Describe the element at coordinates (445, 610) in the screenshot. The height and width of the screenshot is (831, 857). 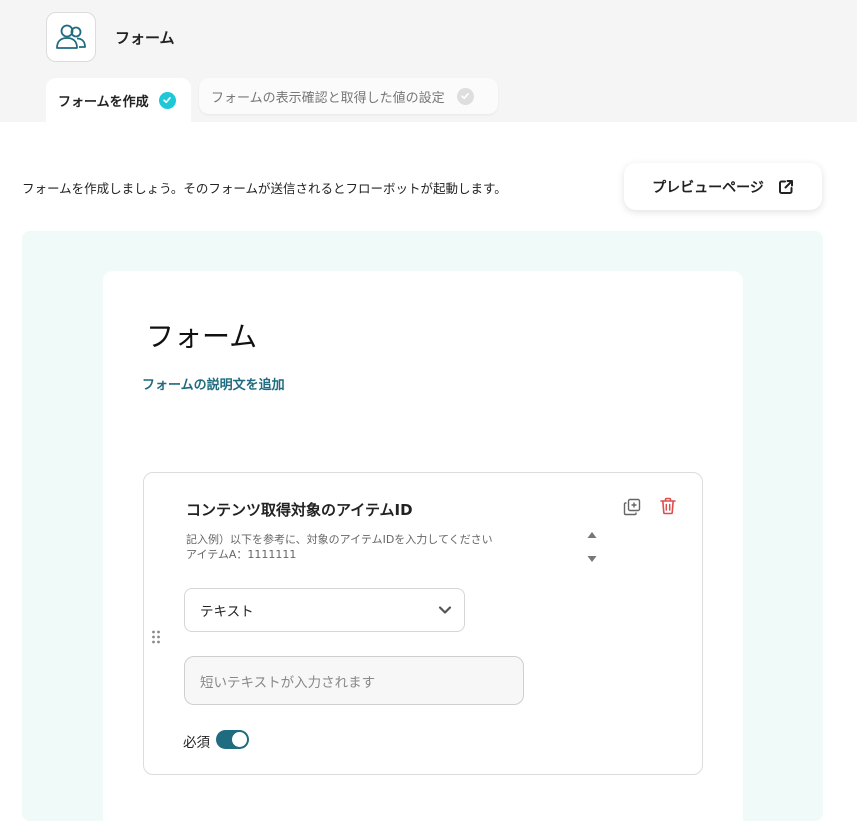
I see `chevron-down-icon` at that location.